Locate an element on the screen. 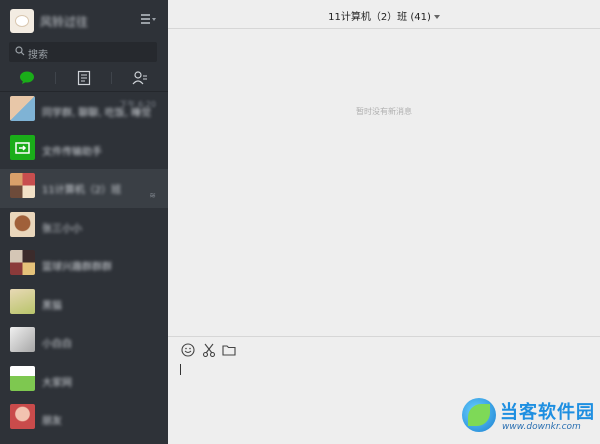 The image size is (600, 444). tab-friends-icon is located at coordinates (140, 78).